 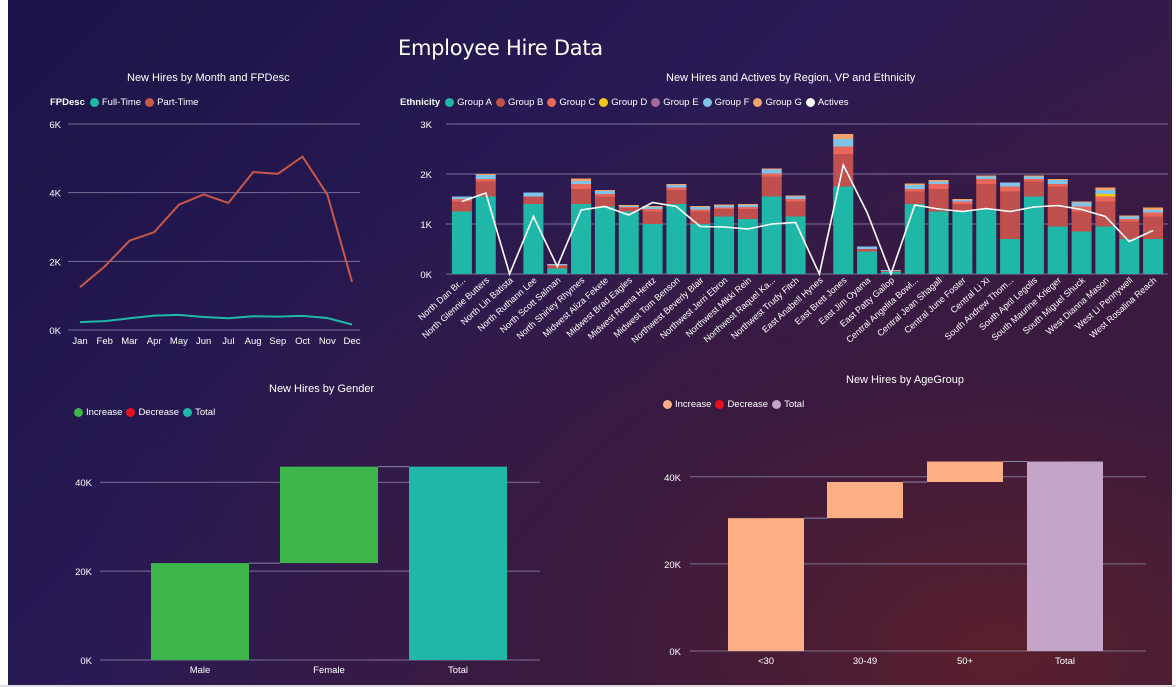 What do you see at coordinates (216, 319) in the screenshot?
I see `month-series-line-full-time` at bounding box center [216, 319].